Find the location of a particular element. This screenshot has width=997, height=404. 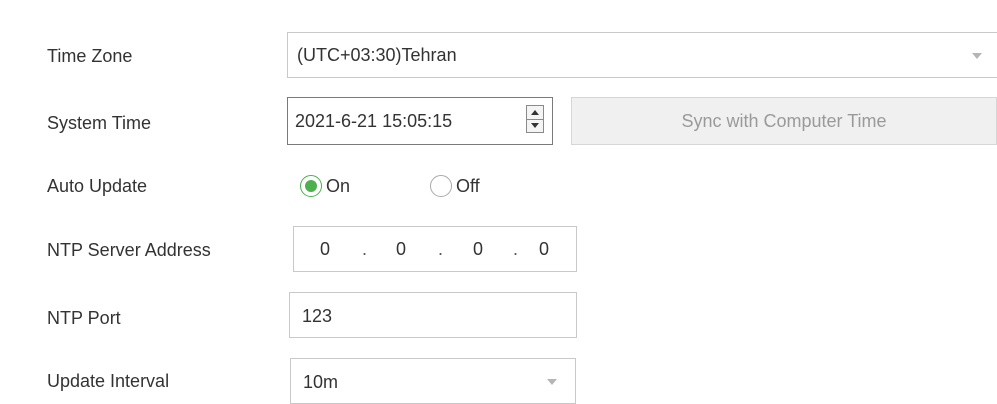

radio-on is located at coordinates (311, 186).